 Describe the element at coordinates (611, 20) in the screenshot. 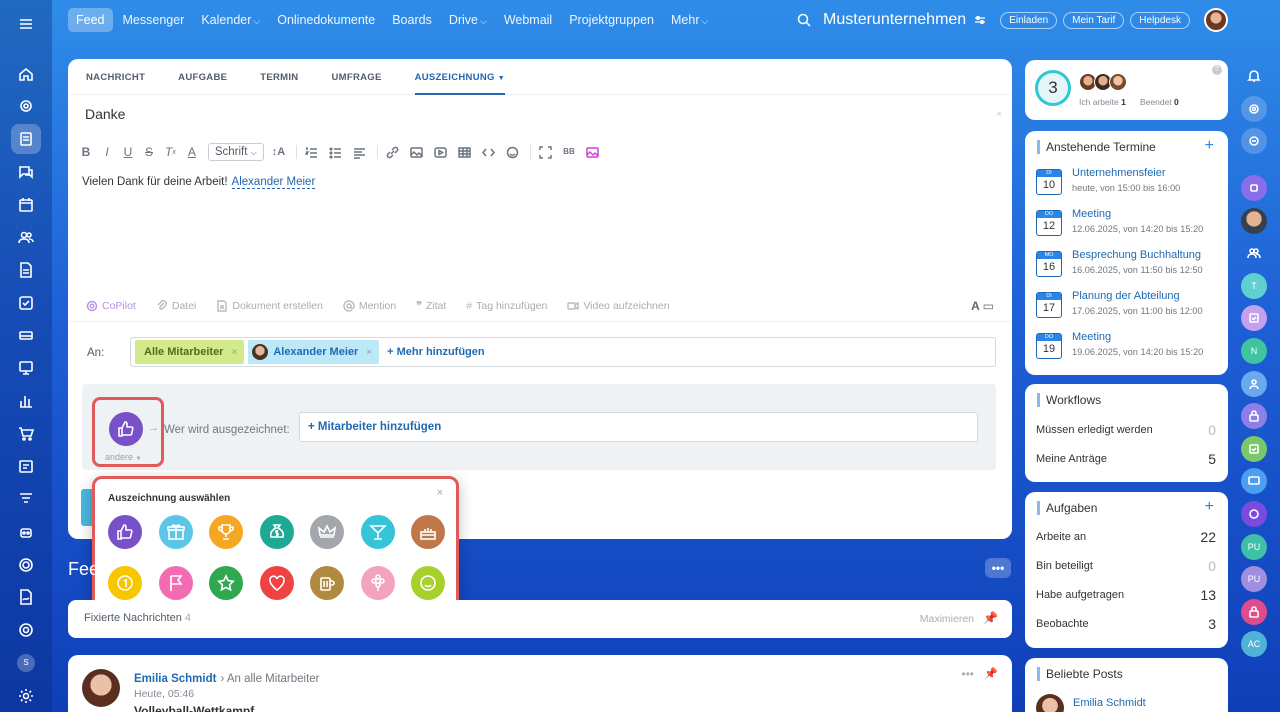

I see `tab-projektgruppen: Projektgruppen` at that location.